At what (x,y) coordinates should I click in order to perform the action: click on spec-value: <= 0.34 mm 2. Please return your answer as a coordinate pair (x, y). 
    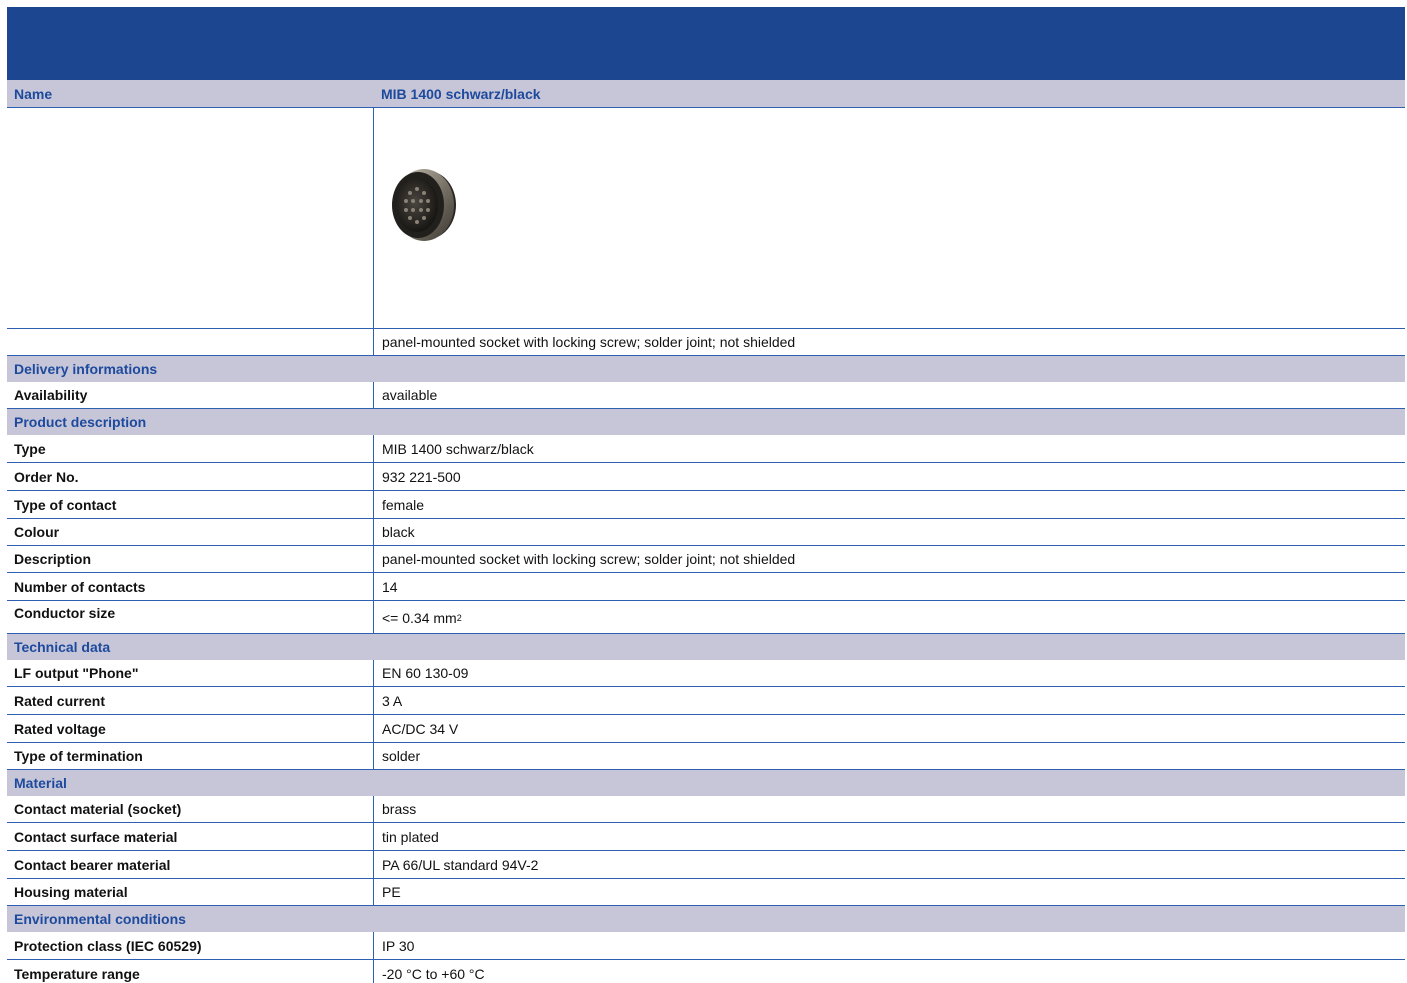
    Looking at the image, I should click on (889, 617).